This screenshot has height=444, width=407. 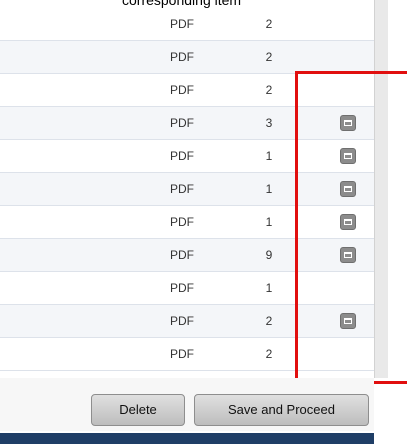 I want to click on page-count: 9, so click(x=269, y=255).